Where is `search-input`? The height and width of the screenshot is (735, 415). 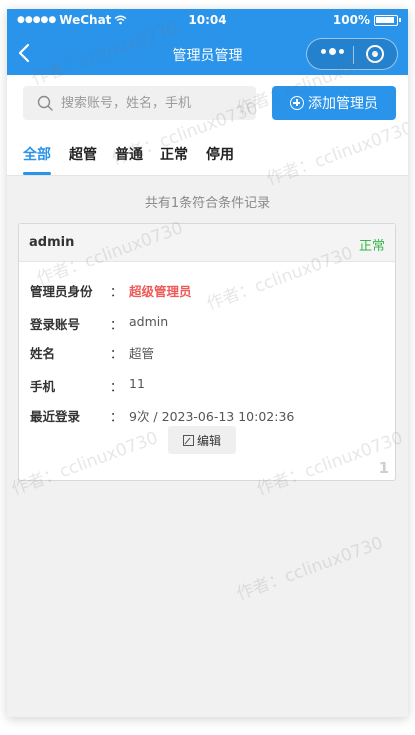 search-input is located at coordinates (156, 103).